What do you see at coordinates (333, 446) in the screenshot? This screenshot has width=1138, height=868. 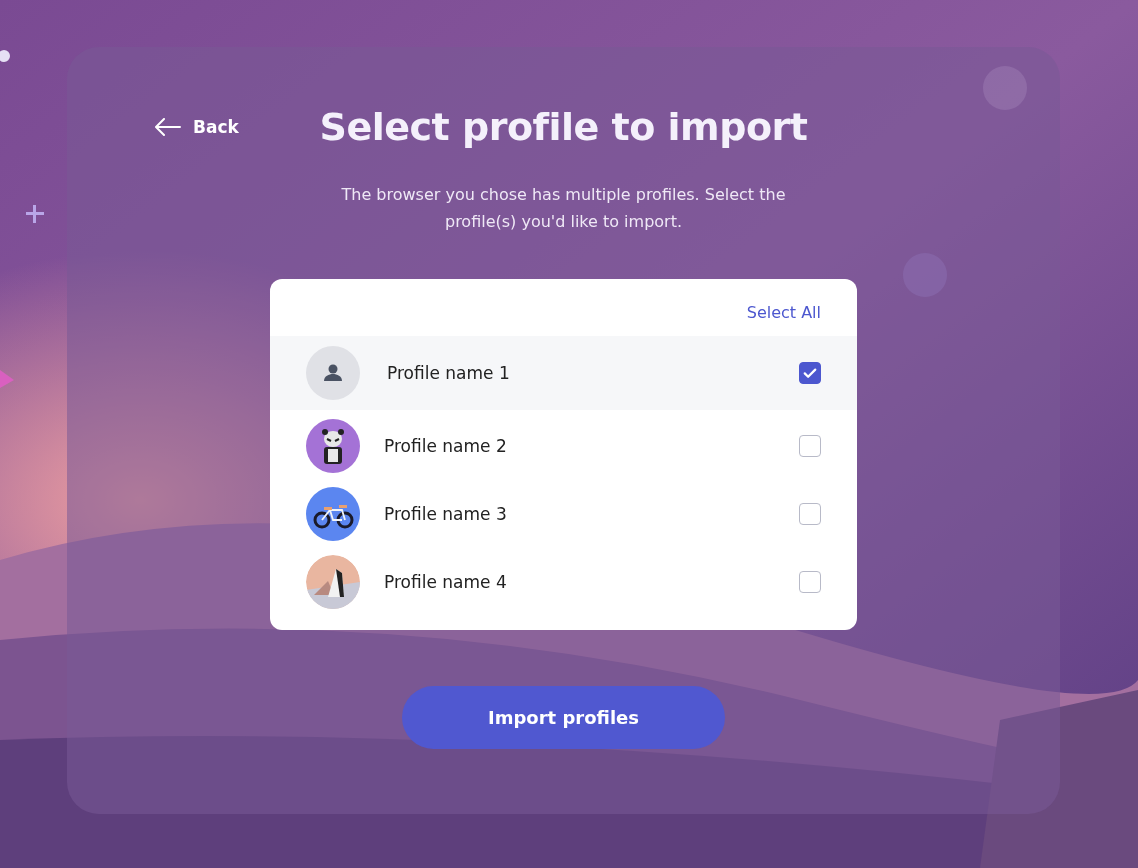 I see `panda-avatar` at bounding box center [333, 446].